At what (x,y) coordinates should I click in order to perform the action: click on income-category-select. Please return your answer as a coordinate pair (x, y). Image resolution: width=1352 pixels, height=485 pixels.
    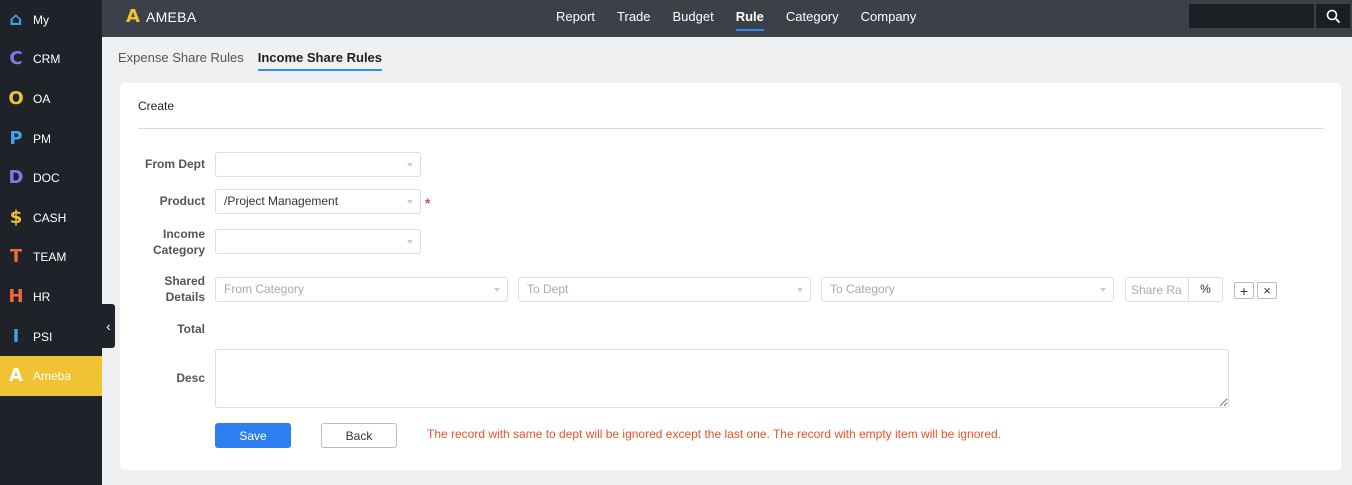
    Looking at the image, I should click on (318, 241).